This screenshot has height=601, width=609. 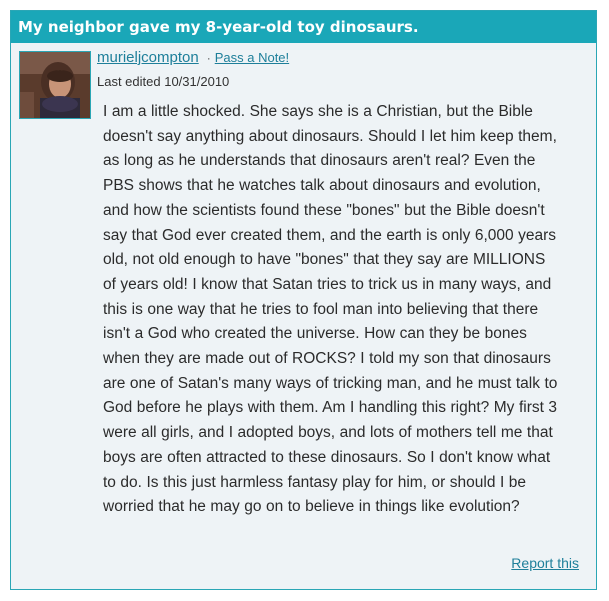 I want to click on avatar-photo, so click(x=55, y=85).